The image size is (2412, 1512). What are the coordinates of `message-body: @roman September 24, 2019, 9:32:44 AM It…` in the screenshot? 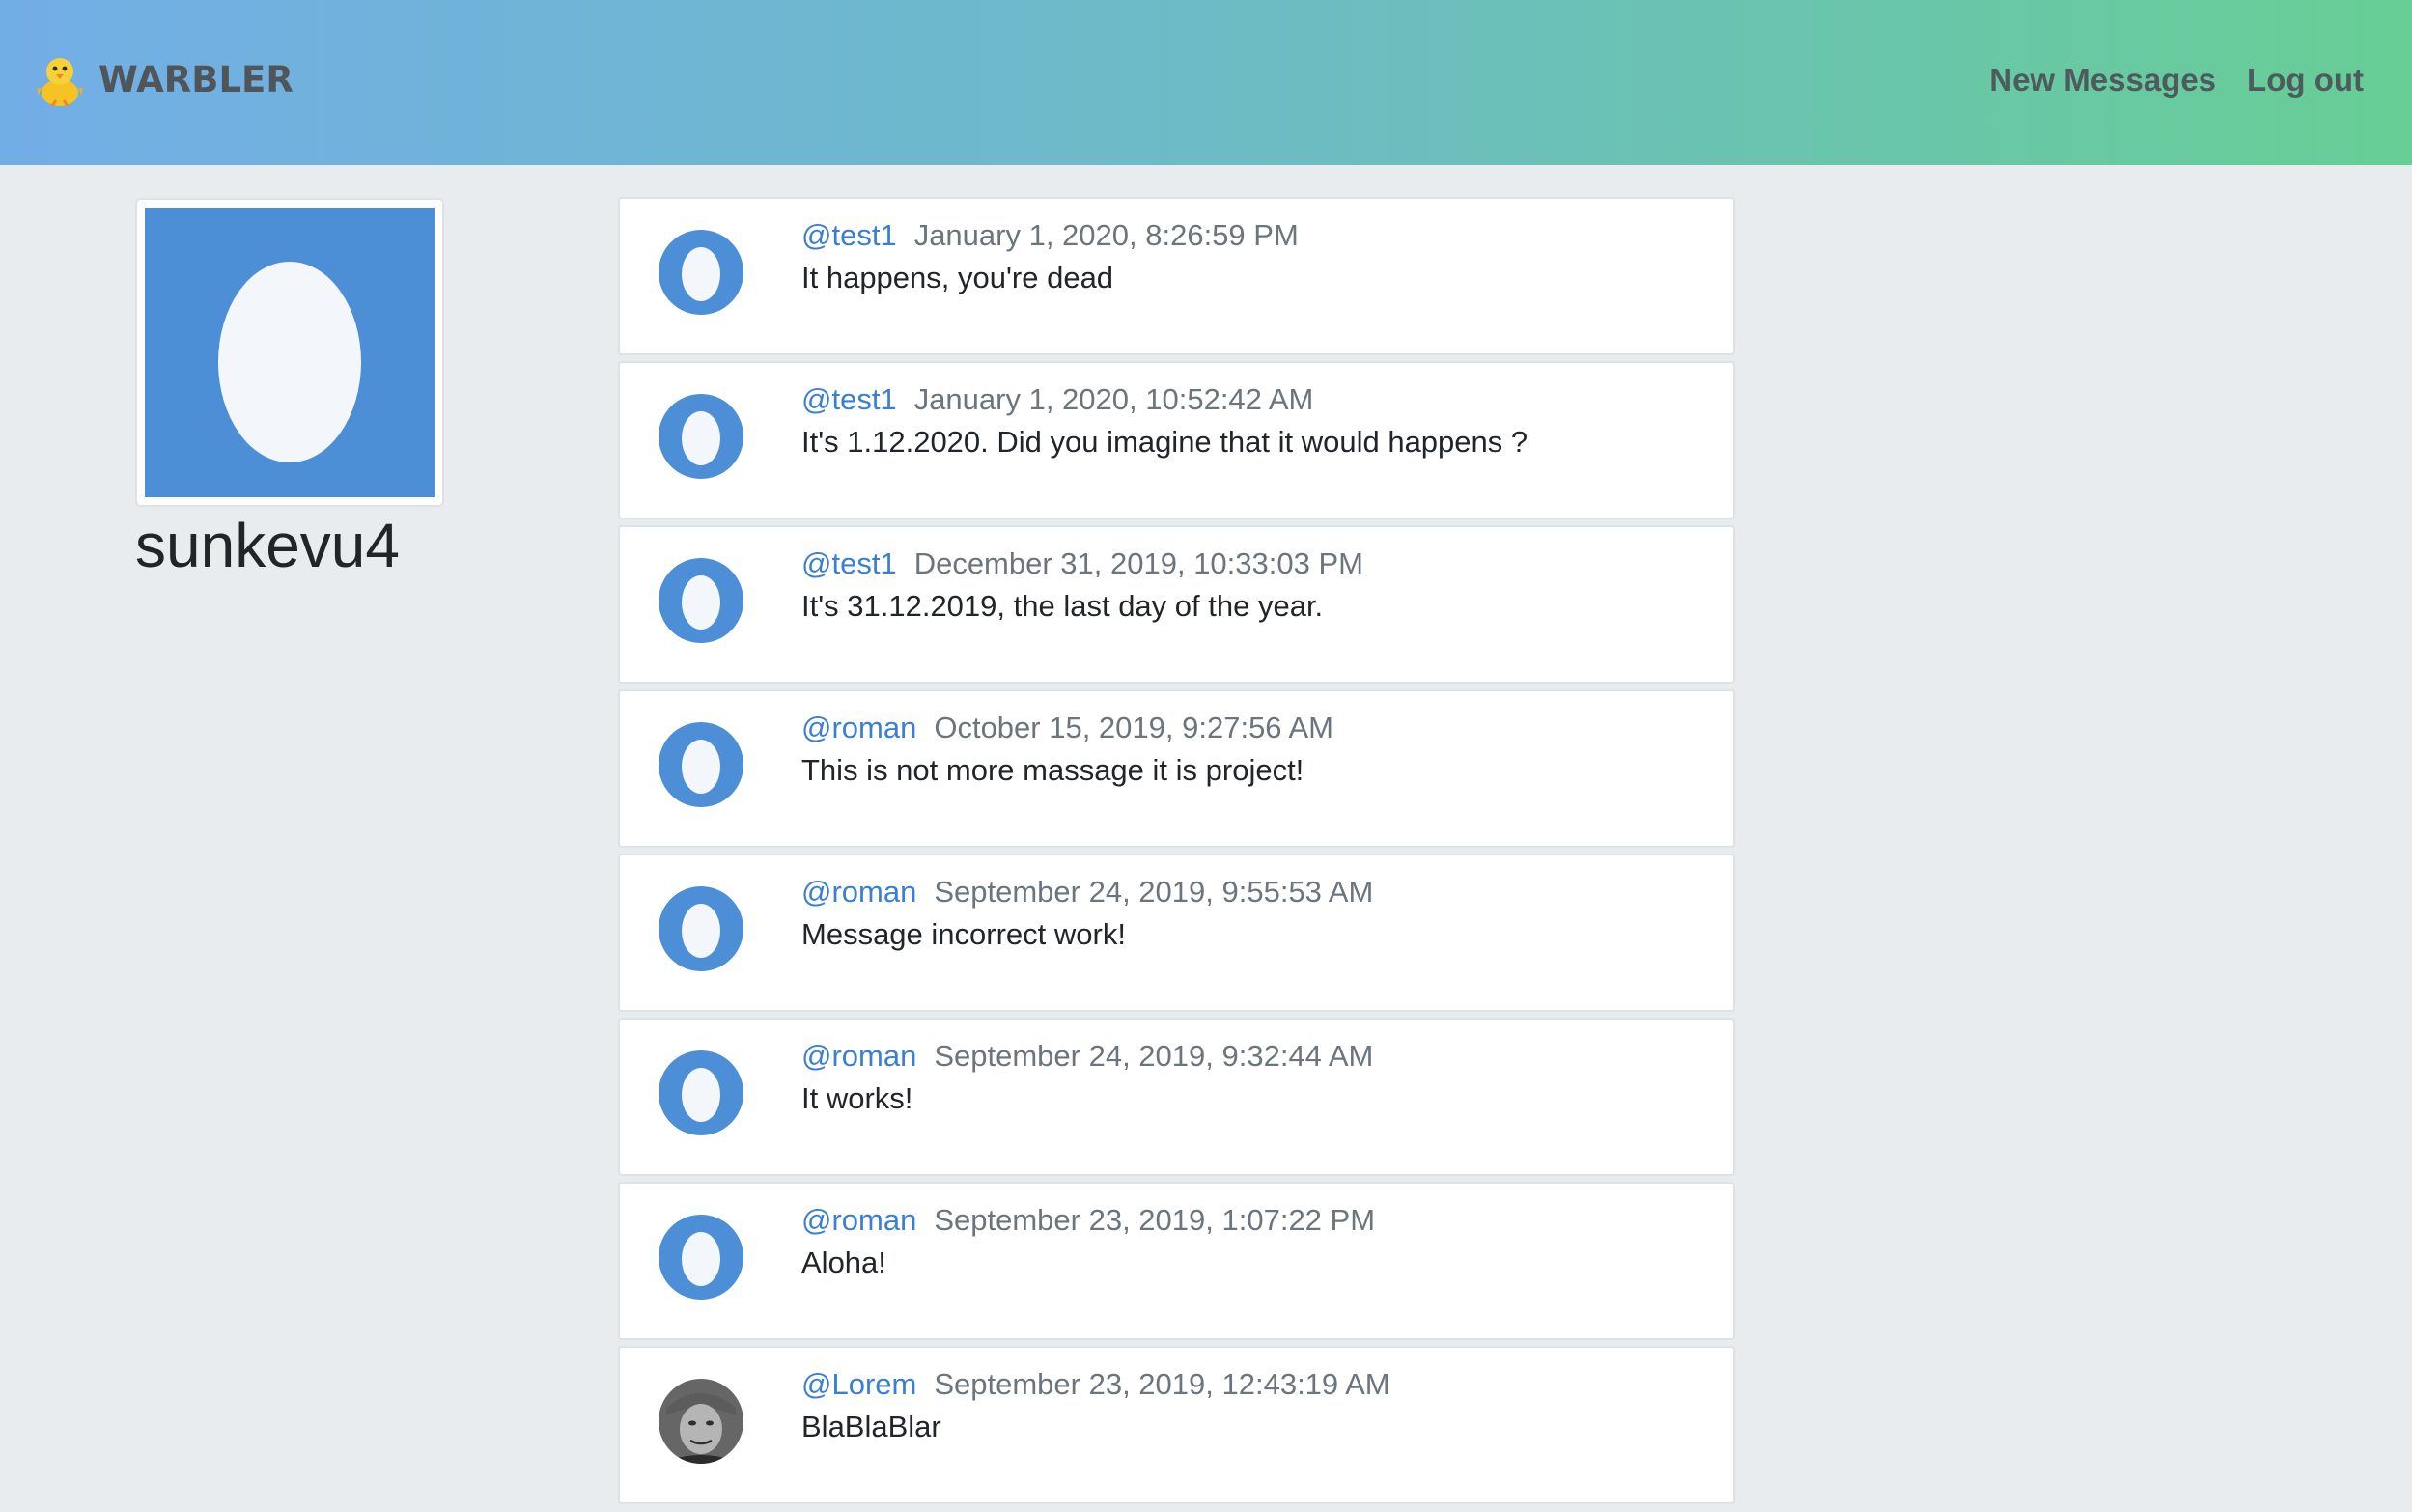 It's located at (1257, 1077).